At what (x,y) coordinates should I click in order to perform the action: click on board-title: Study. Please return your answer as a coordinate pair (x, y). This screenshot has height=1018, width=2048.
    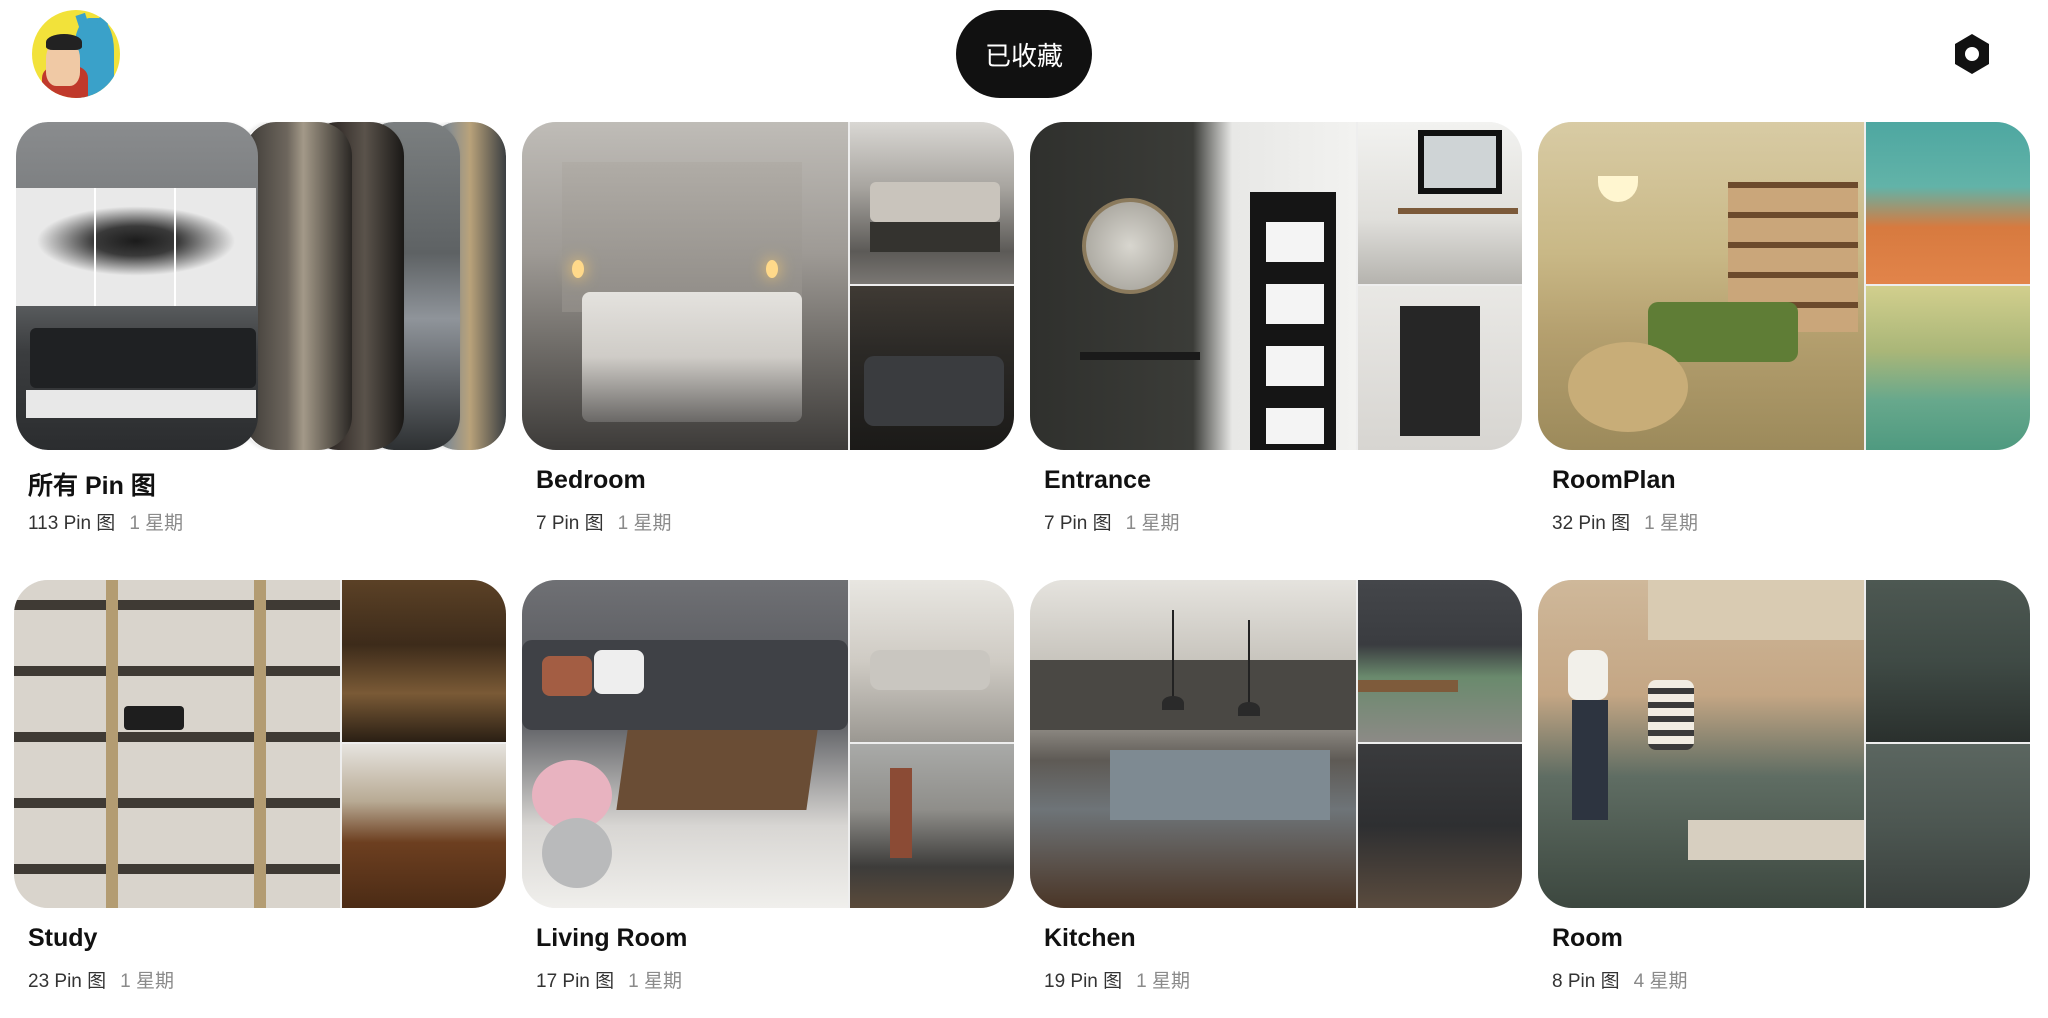
    Looking at the image, I should click on (63, 938).